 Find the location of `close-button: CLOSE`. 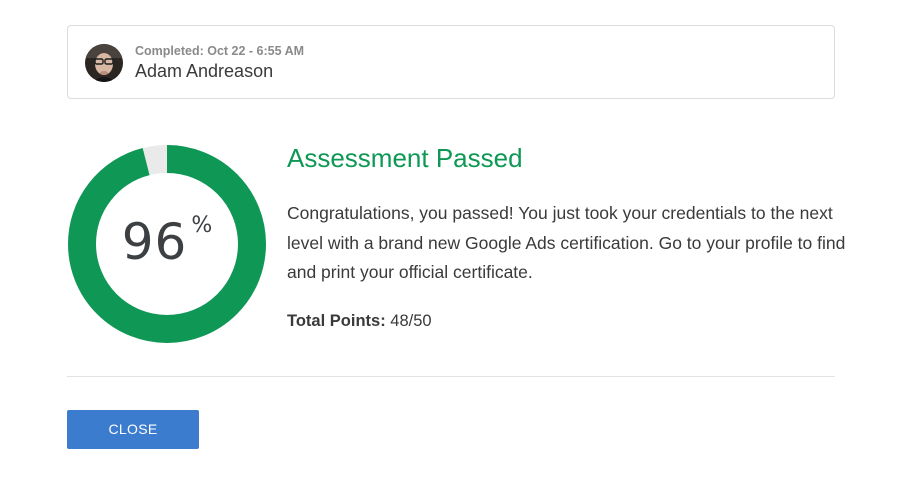

close-button: CLOSE is located at coordinates (133, 429).